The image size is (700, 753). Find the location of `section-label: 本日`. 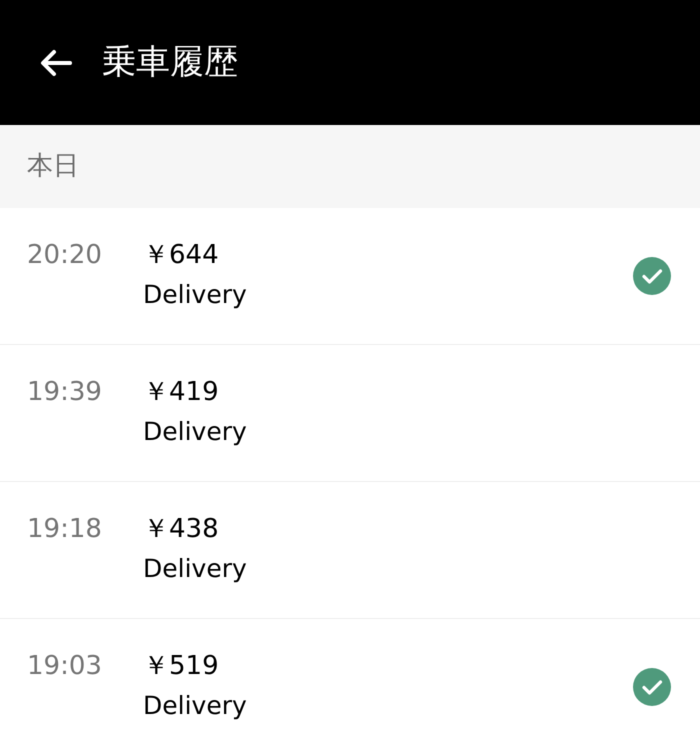

section-label: 本日 is located at coordinates (53, 166).